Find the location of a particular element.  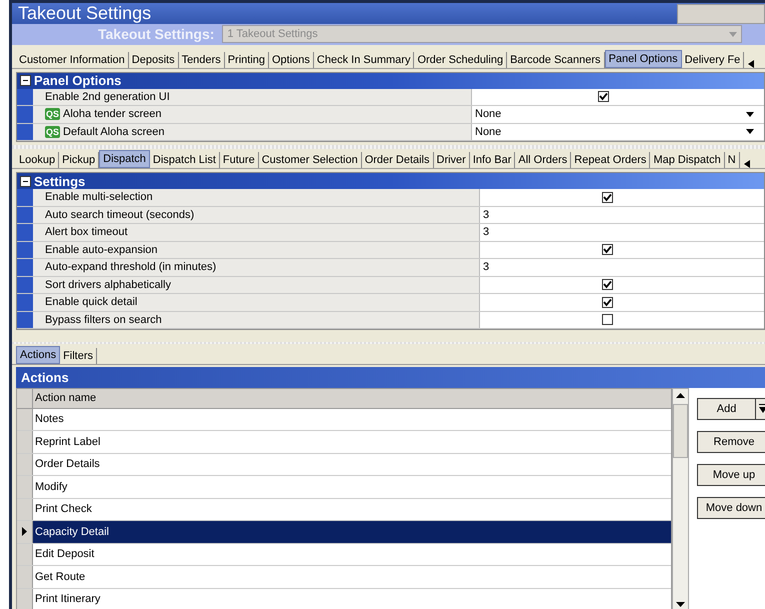

property-label: Bypass filters on search is located at coordinates (103, 320).